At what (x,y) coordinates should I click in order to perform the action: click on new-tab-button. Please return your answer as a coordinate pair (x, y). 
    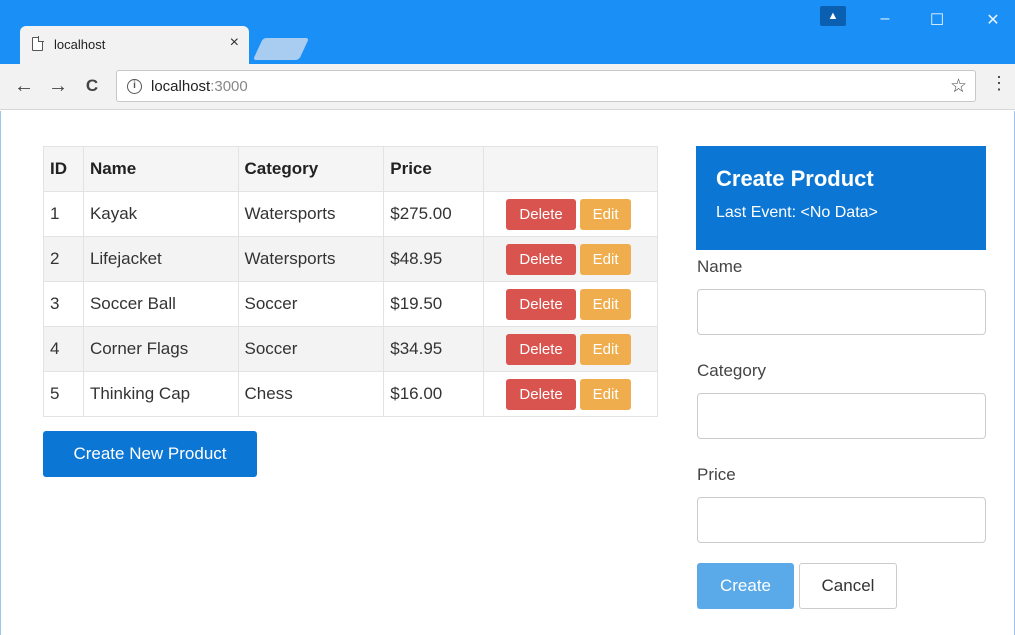
    Looking at the image, I should click on (281, 49).